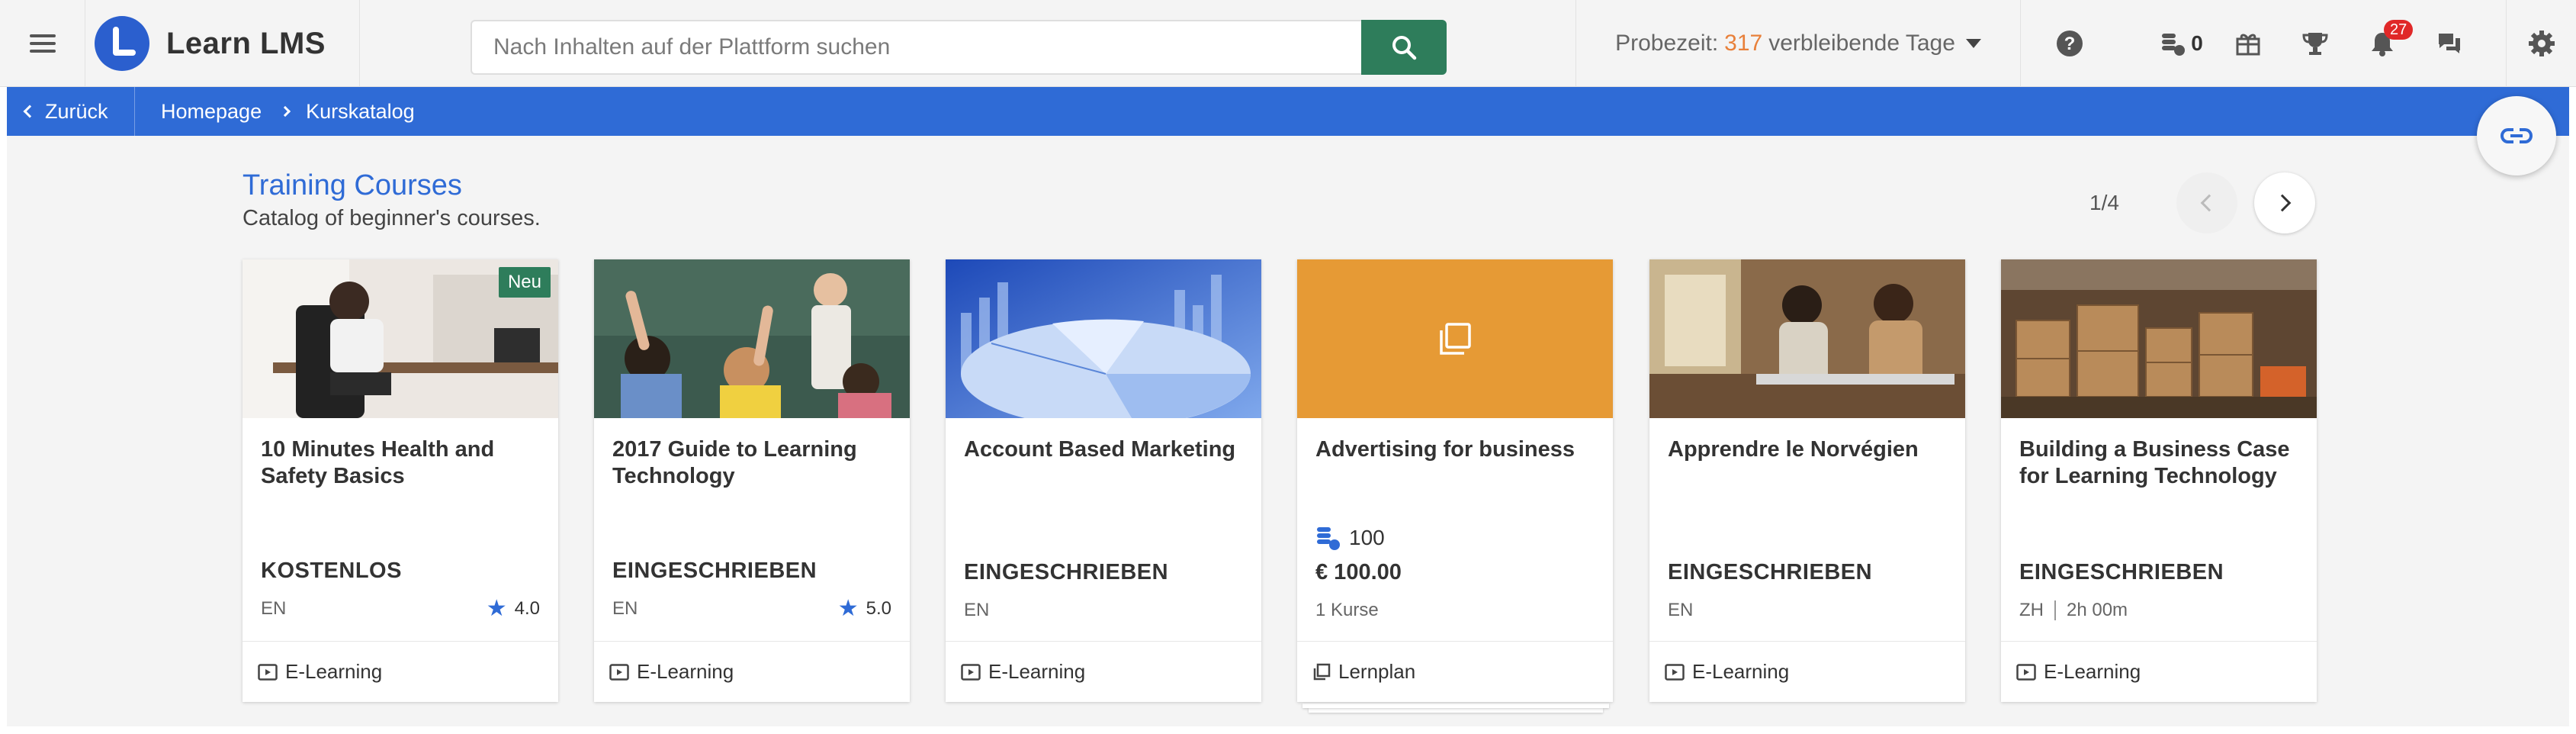 The width and height of the screenshot is (2576, 734). Describe the element at coordinates (527, 608) in the screenshot. I see `rating-value: 4.0` at that location.